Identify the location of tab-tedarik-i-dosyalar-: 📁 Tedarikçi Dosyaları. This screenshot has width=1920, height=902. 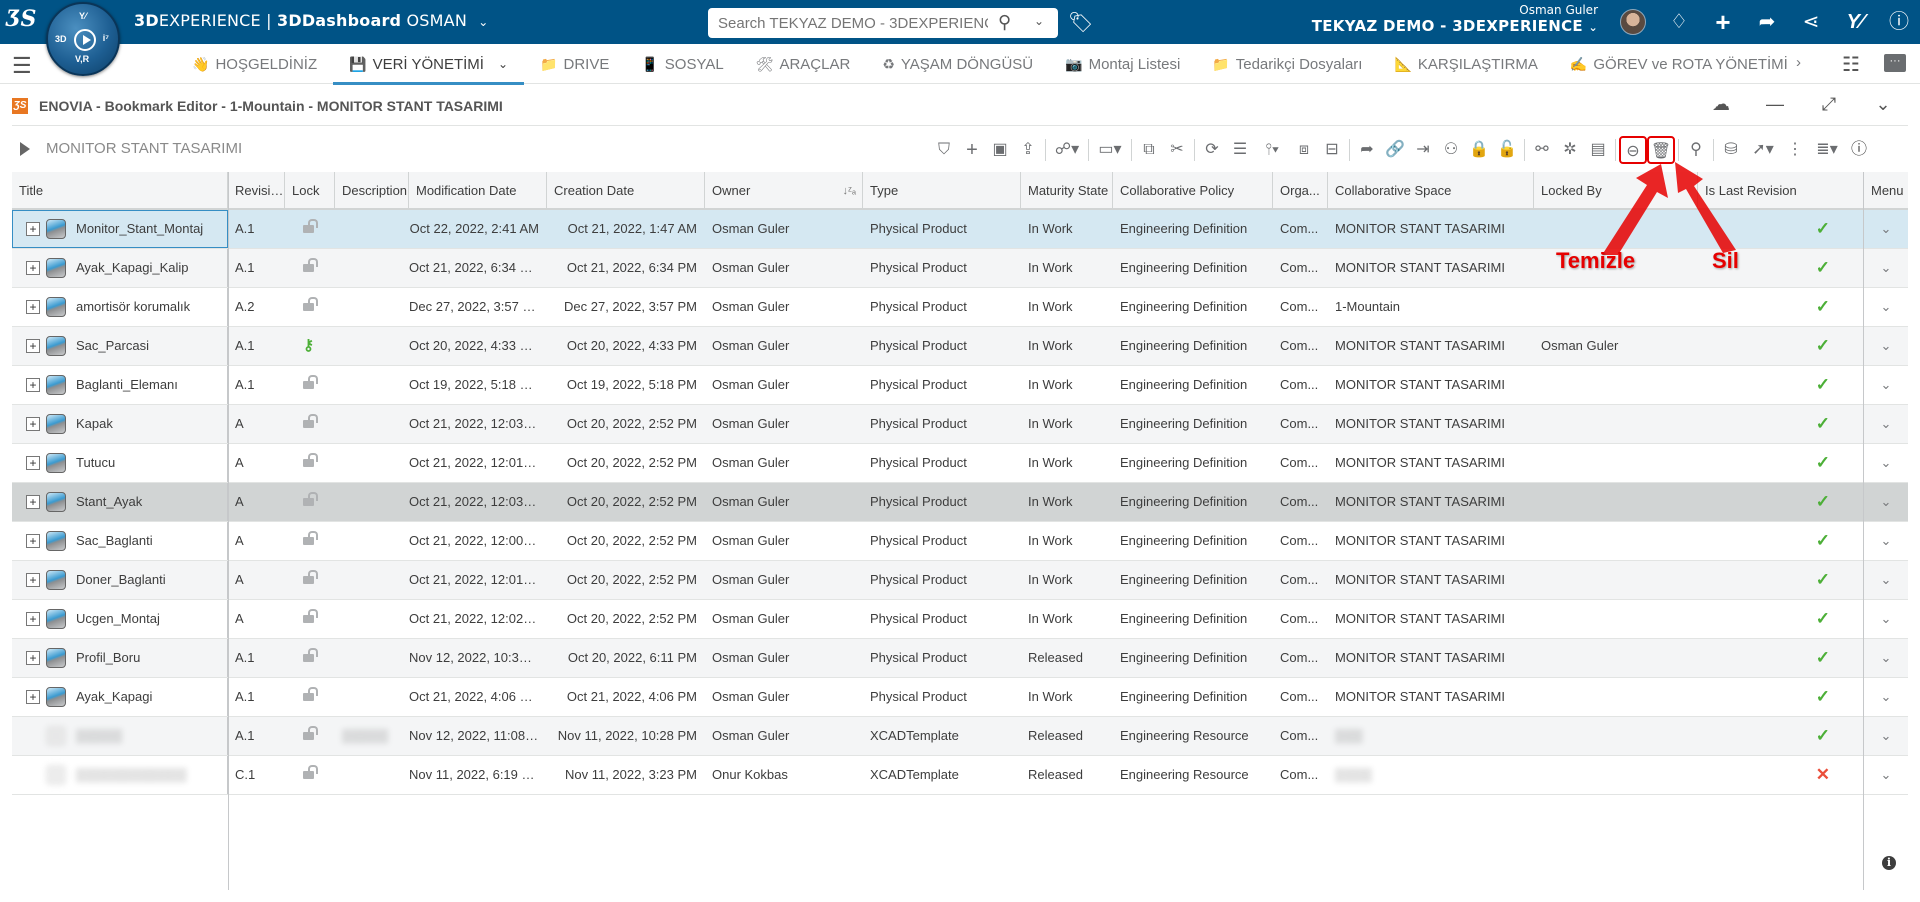
(1287, 64).